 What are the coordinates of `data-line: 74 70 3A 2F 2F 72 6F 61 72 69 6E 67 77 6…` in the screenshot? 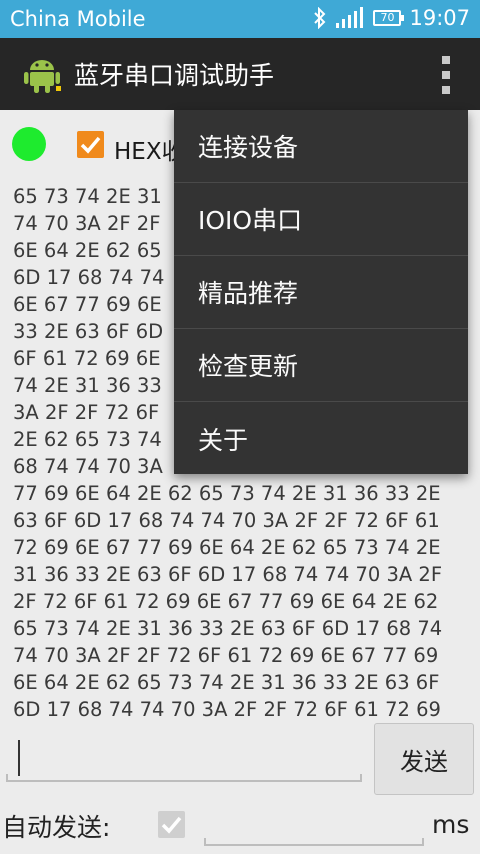 It's located at (226, 655).